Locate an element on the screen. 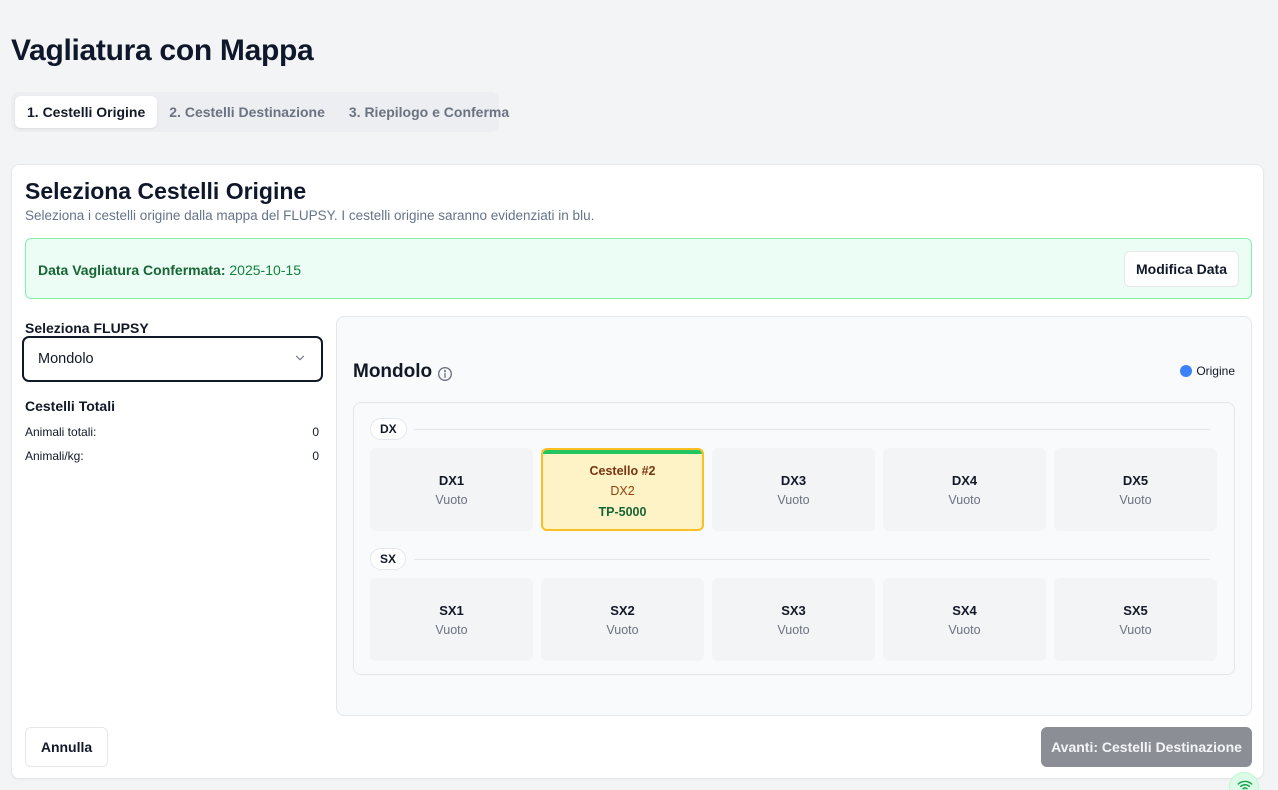 The height and width of the screenshot is (790, 1278). chevron-down-icon is located at coordinates (300, 358).